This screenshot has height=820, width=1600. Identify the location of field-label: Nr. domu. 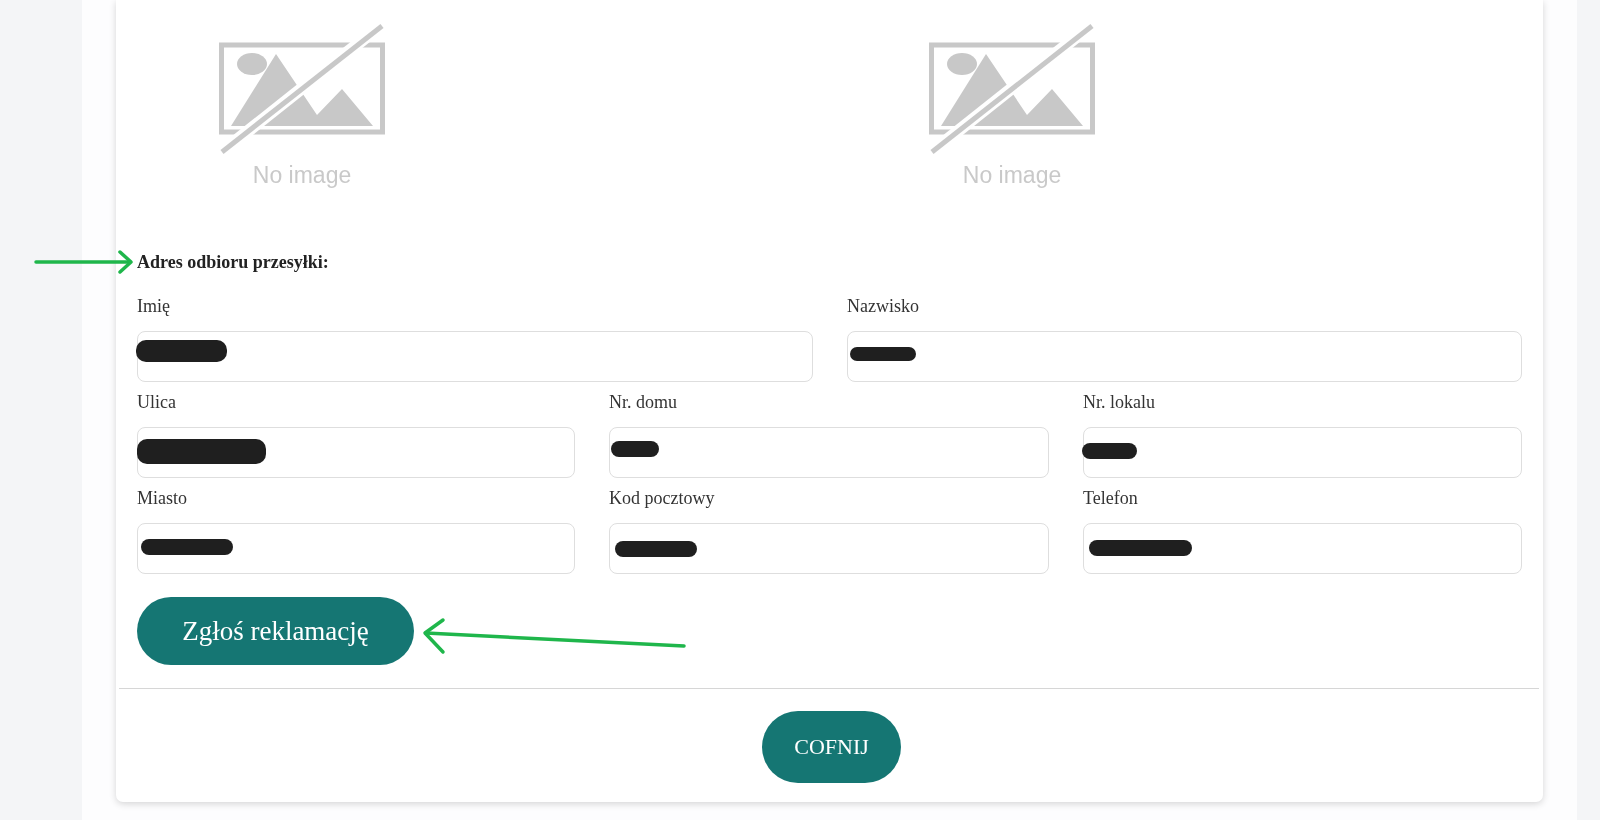
(643, 402).